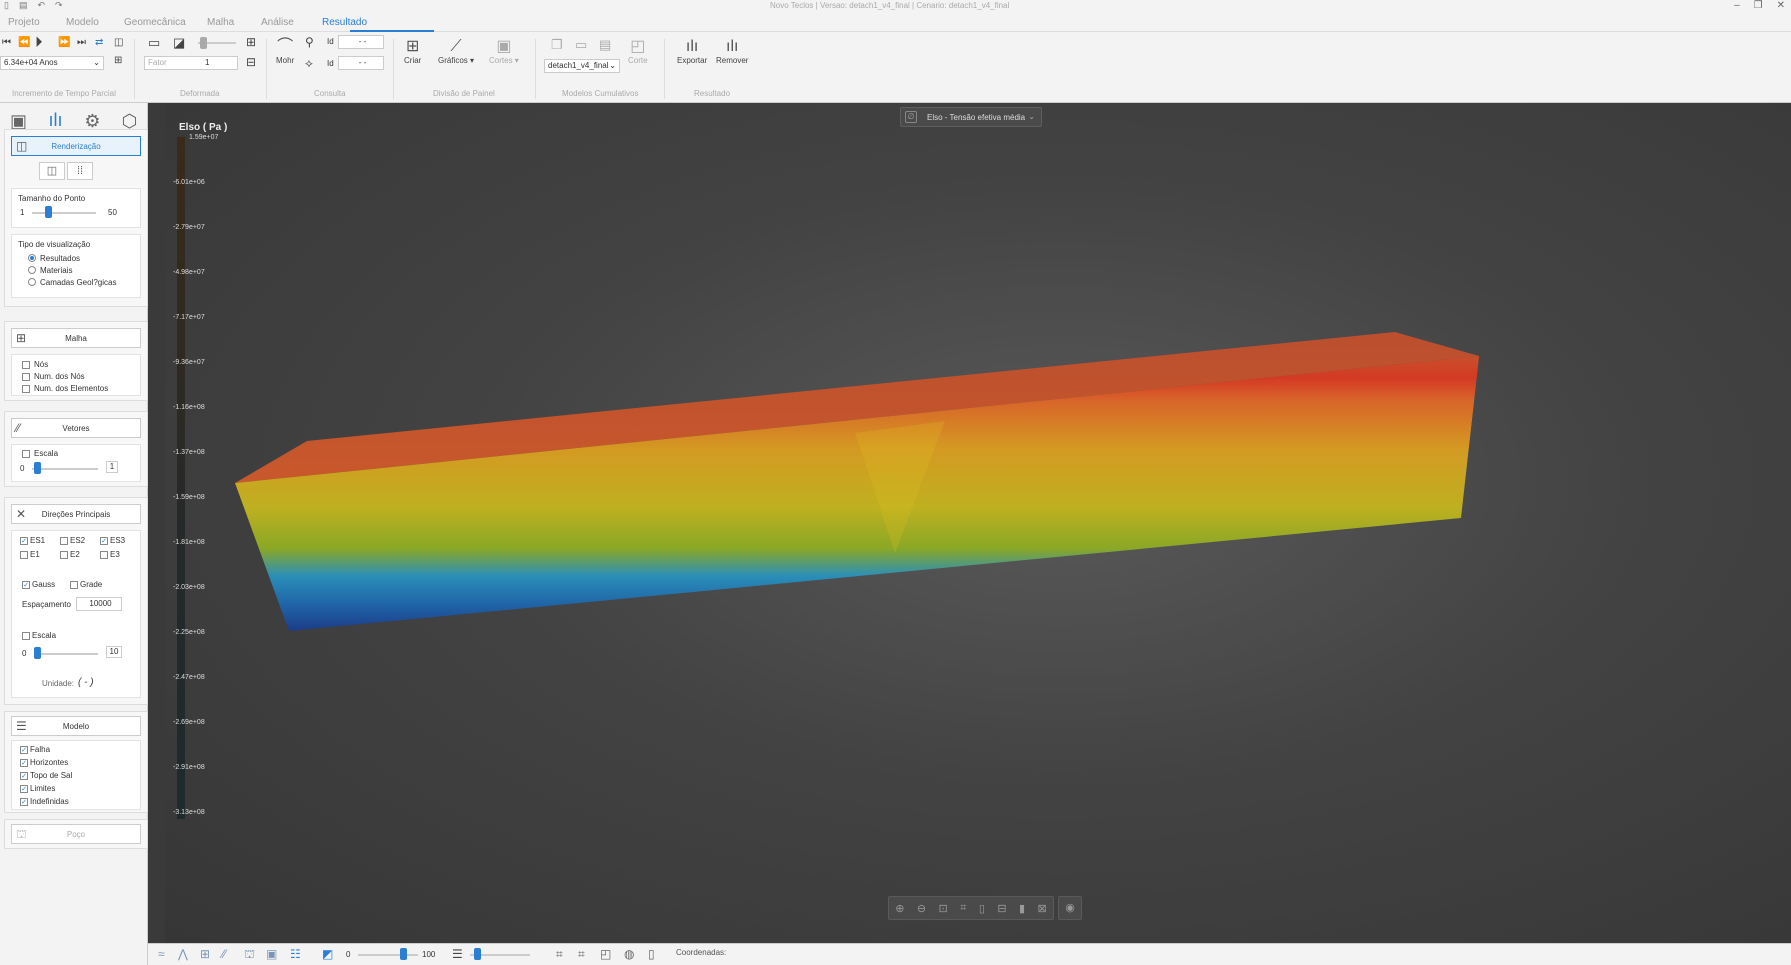 Image resolution: width=1791 pixels, height=965 pixels. What do you see at coordinates (559, 954) in the screenshot?
I see `bbox-icon: ⌗` at bounding box center [559, 954].